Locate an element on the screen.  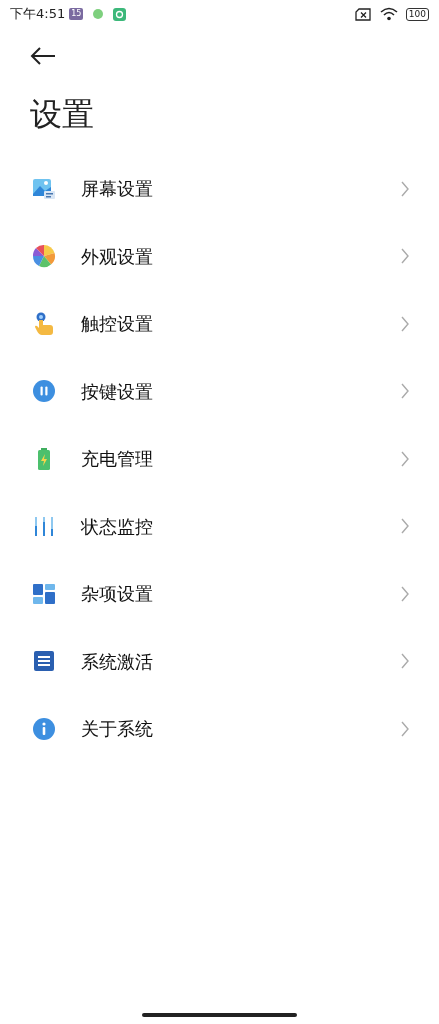
status-time: 下午4:51 is located at coordinates (38, 14).